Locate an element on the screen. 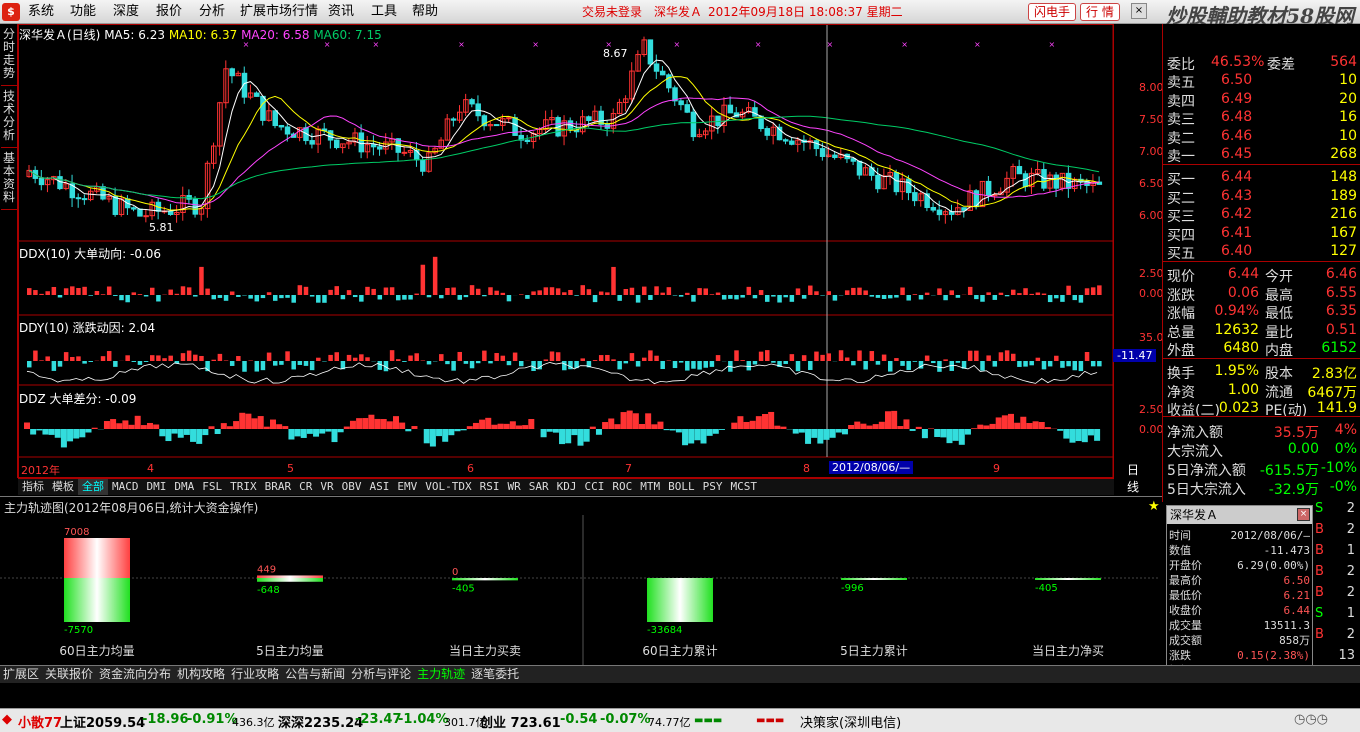 The height and width of the screenshot is (732, 1360). menu-item-depth: 深度 is located at coordinates (126, 12).